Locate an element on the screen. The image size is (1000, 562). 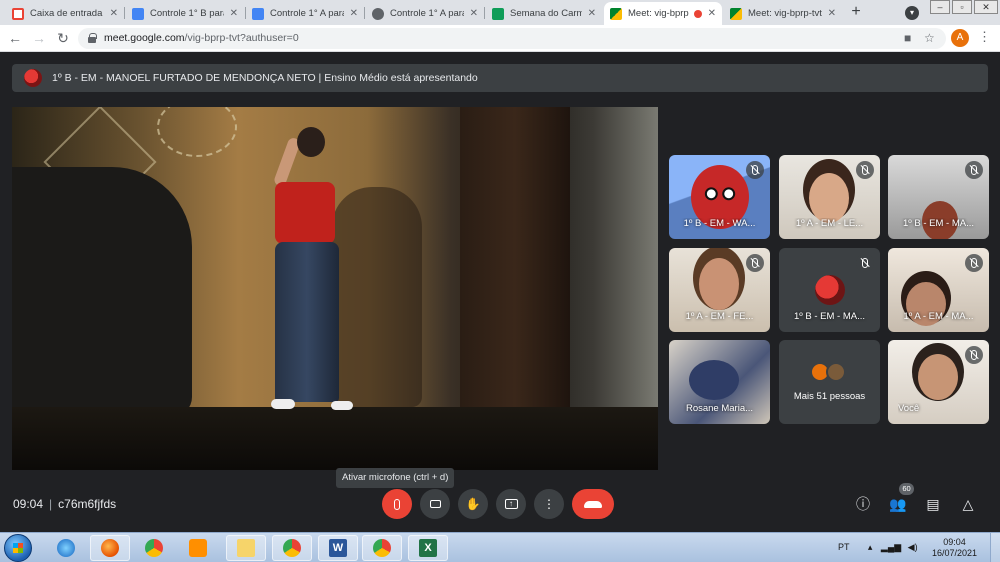
tab-meet-active: Meet: vig-bprp ✕ is located at coordinates (663, 13).